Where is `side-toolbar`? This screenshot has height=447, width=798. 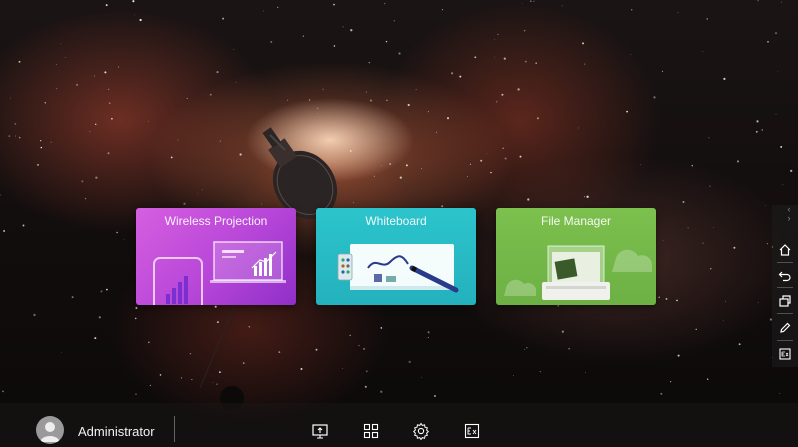
side-toolbar is located at coordinates (785, 286).